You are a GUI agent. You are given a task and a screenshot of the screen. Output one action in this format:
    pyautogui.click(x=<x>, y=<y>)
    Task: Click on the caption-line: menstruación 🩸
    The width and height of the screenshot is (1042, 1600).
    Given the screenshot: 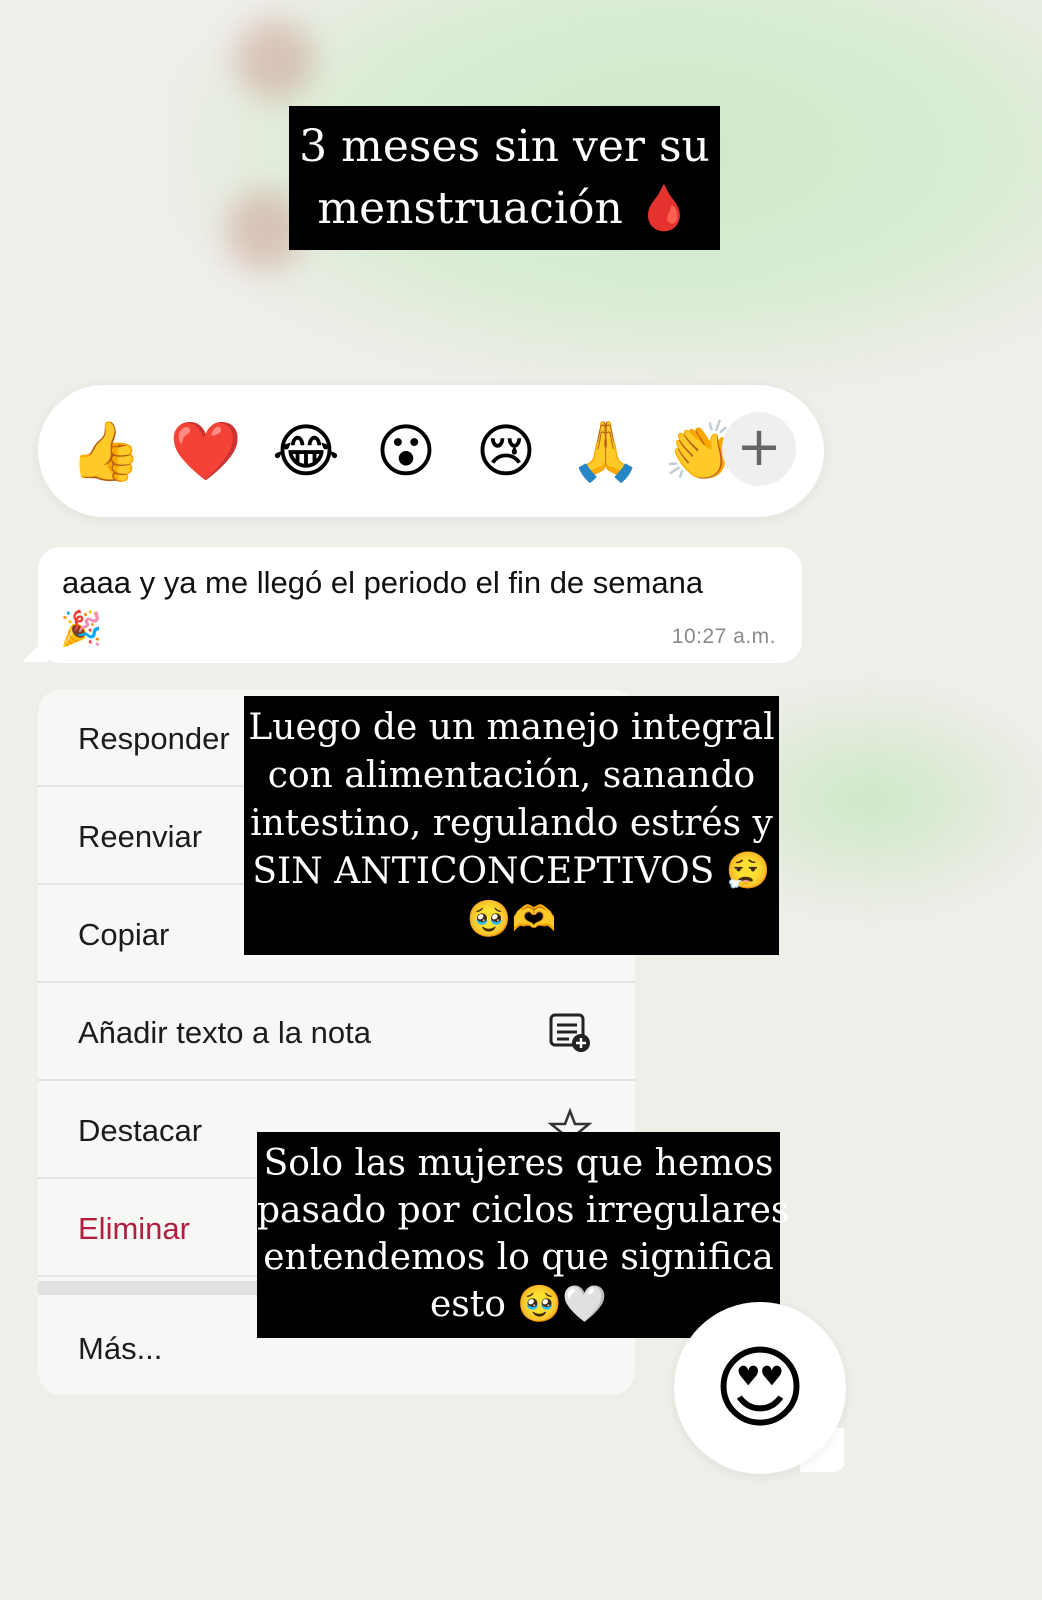 What is the action you would take?
    pyautogui.click(x=504, y=209)
    